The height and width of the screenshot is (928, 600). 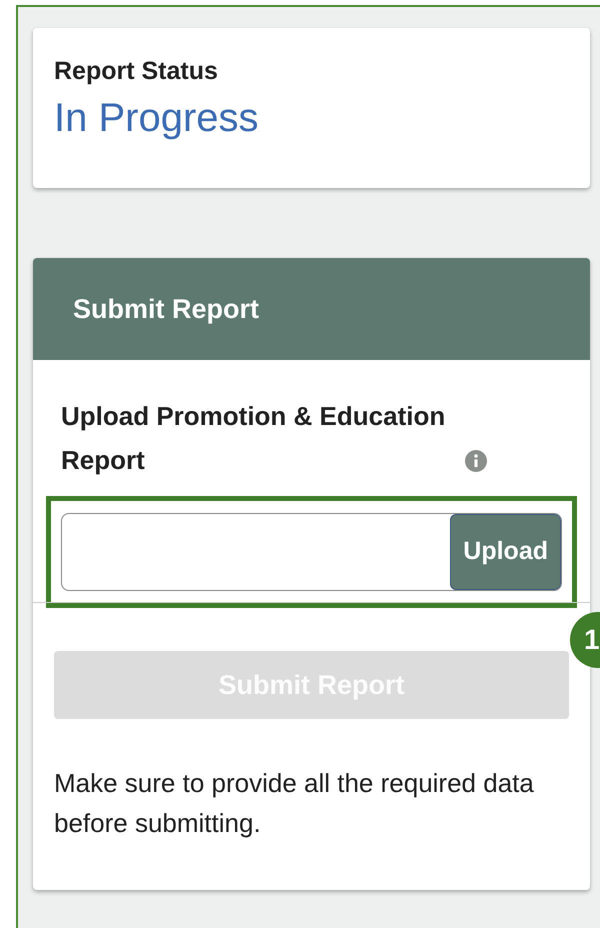 I want to click on info-icon, so click(x=476, y=461).